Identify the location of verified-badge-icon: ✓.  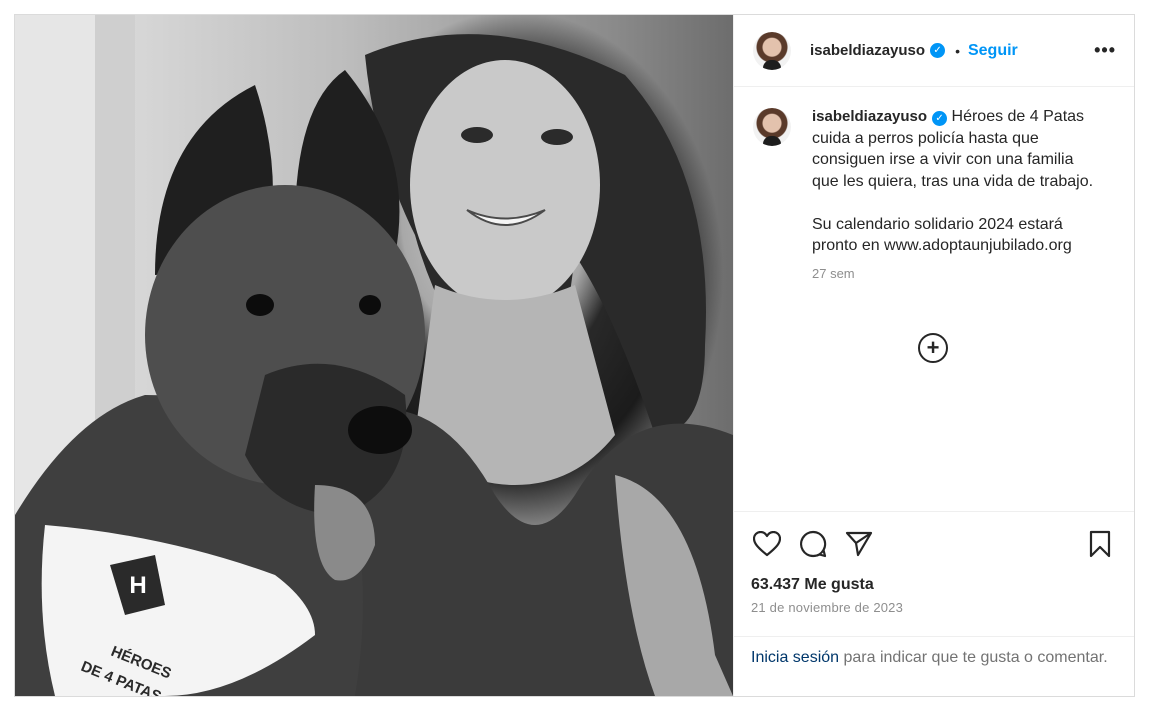
(938, 50).